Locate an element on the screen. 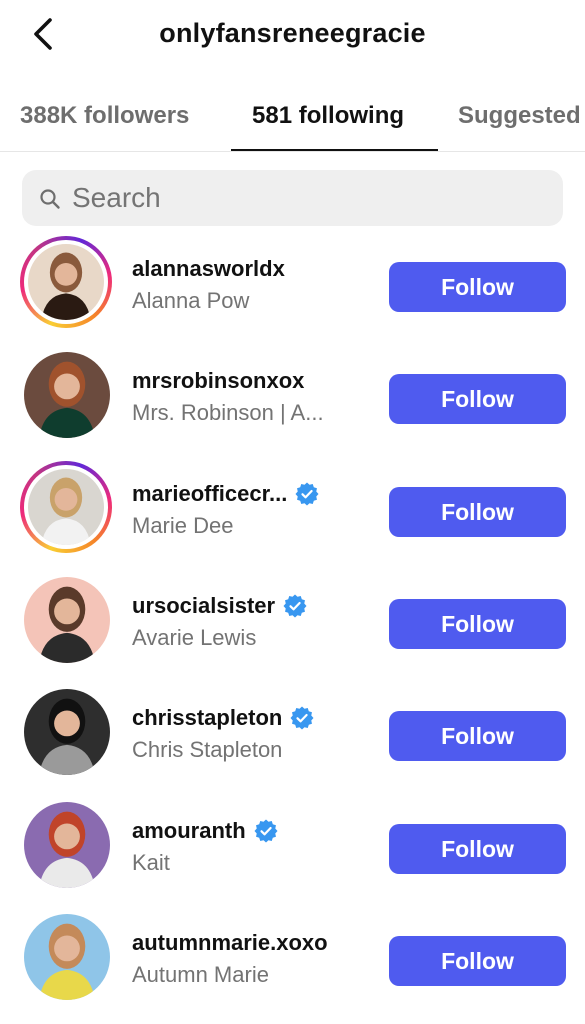 Image resolution: width=585 pixels, height=1024 pixels. username-line: mrsrobinsonxox is located at coordinates (254, 381).